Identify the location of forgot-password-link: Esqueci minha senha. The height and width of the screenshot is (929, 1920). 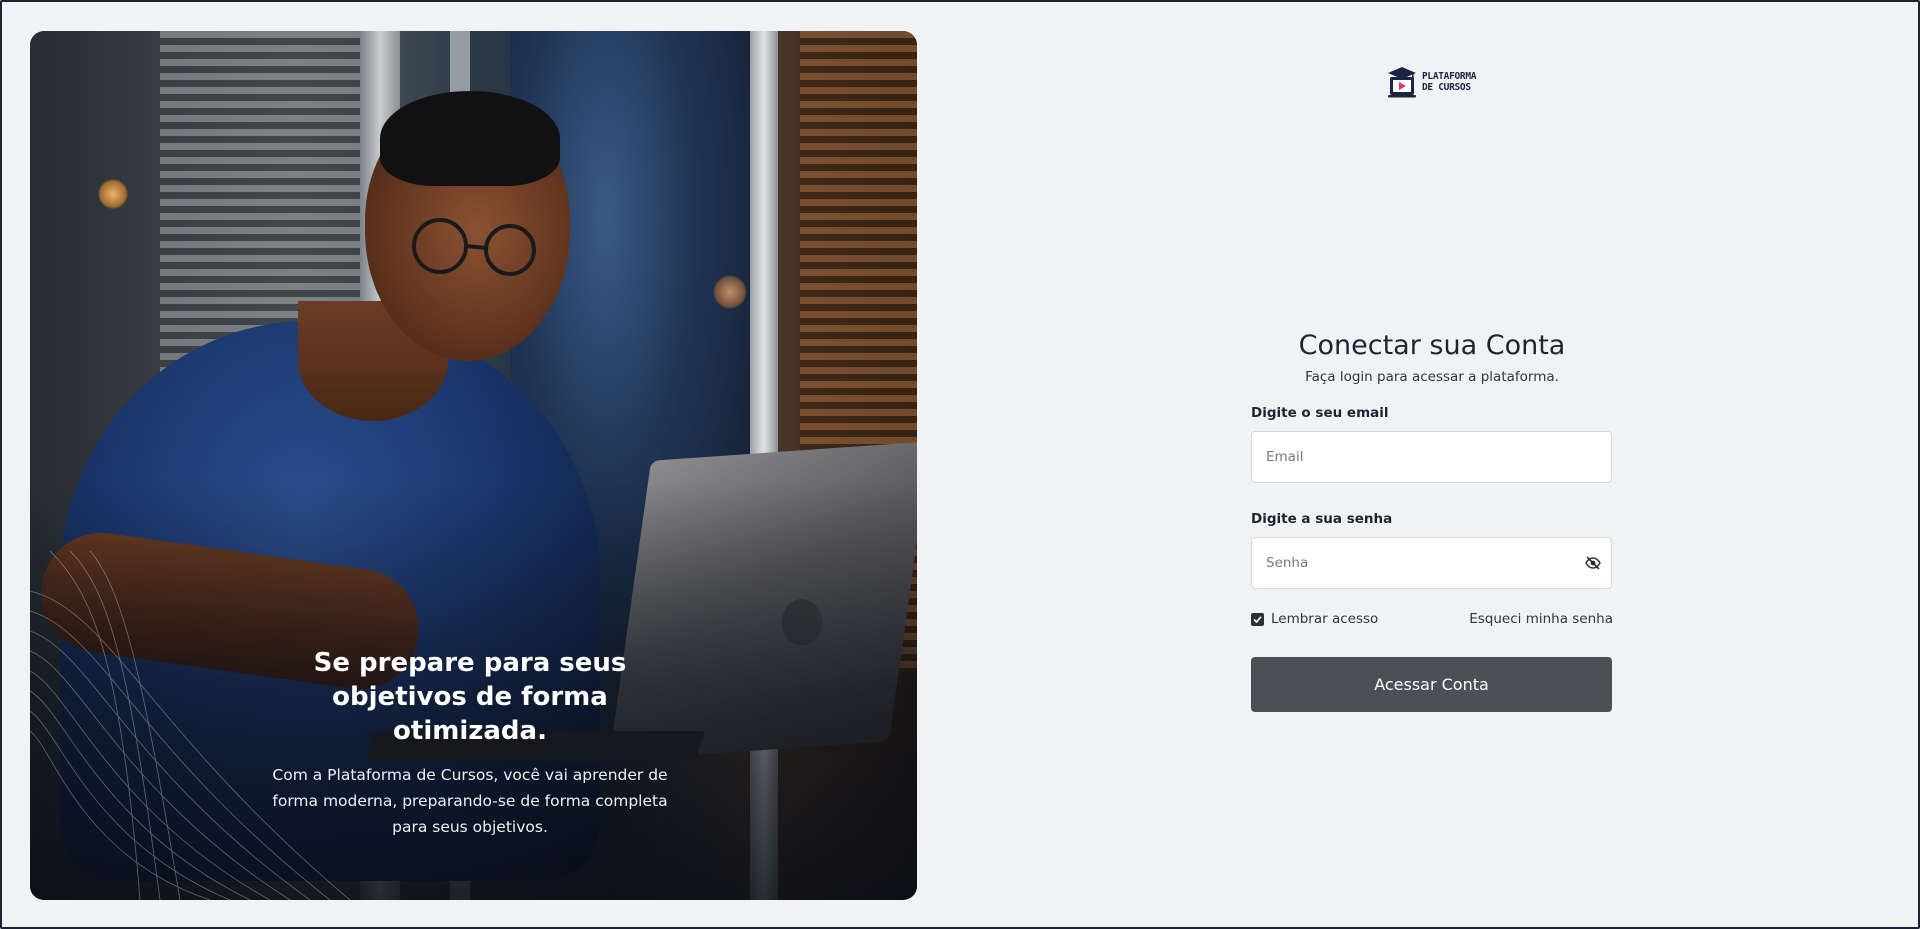
(1541, 619).